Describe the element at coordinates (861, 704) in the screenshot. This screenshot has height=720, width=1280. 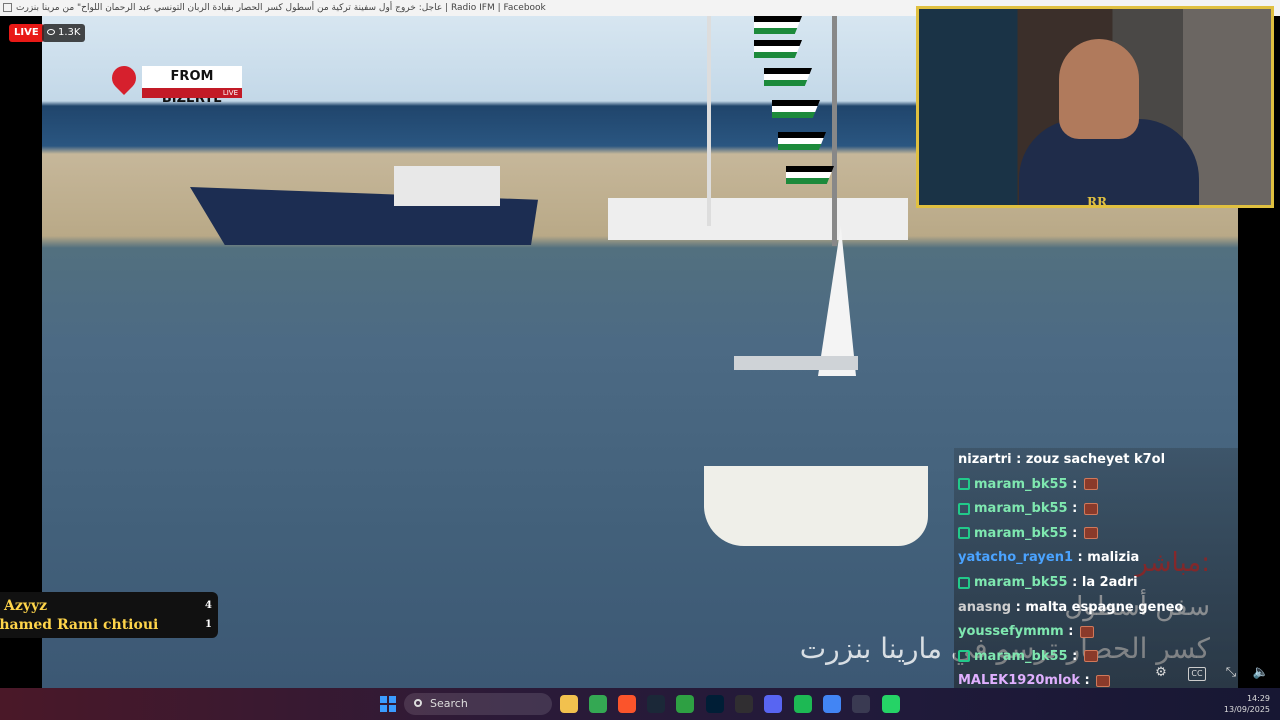
I see `app-dark-icon` at that location.